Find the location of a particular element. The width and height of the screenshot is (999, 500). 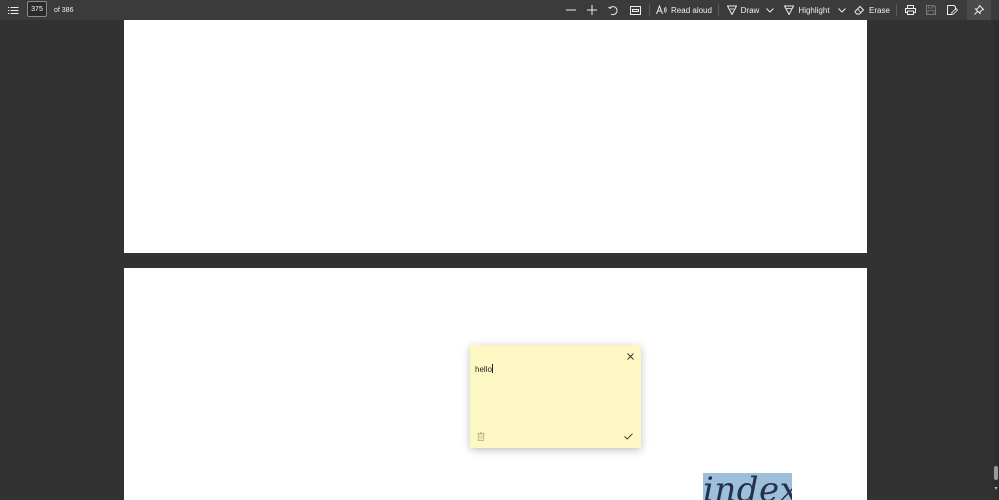

text-highlight: index is located at coordinates (747, 486).